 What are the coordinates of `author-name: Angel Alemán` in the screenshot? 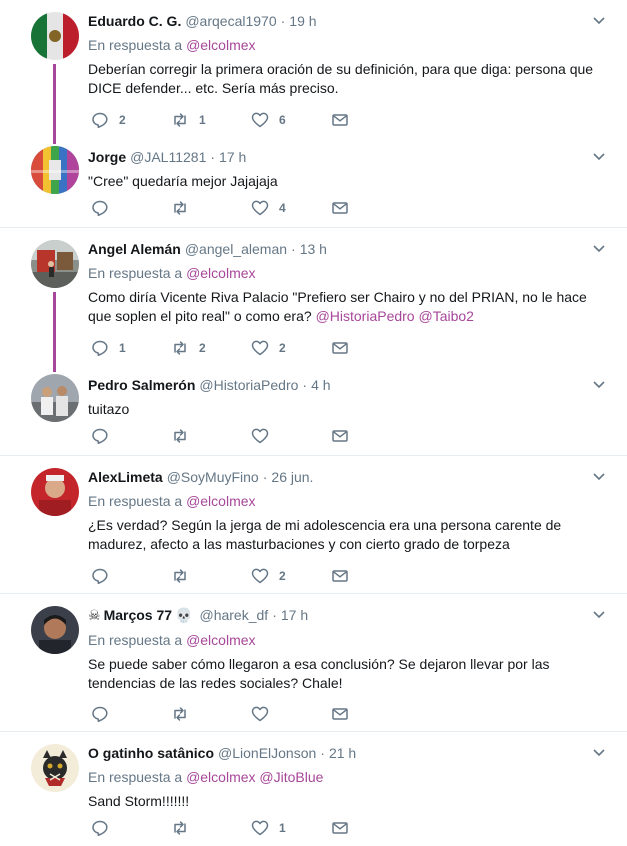 It's located at (134, 249).